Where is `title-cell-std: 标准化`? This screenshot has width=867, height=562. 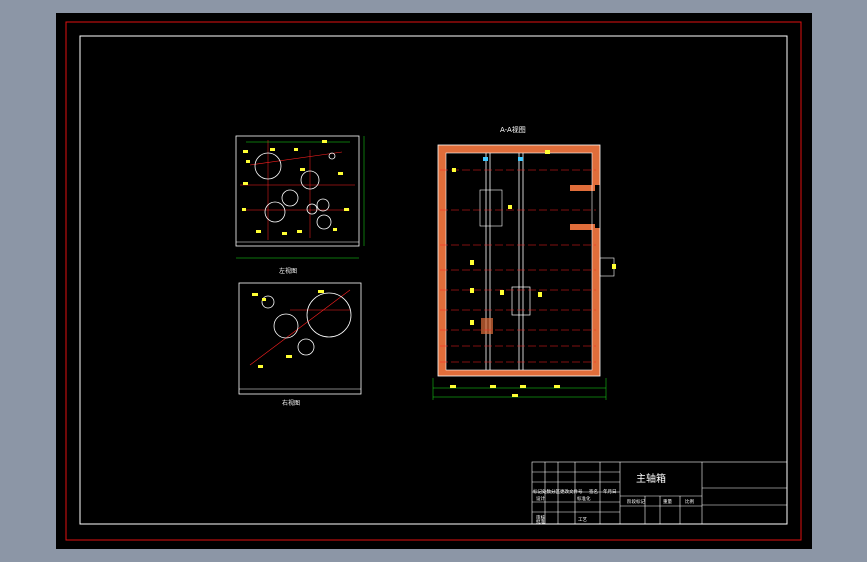
title-cell-std: 标准化 is located at coordinates (584, 498).